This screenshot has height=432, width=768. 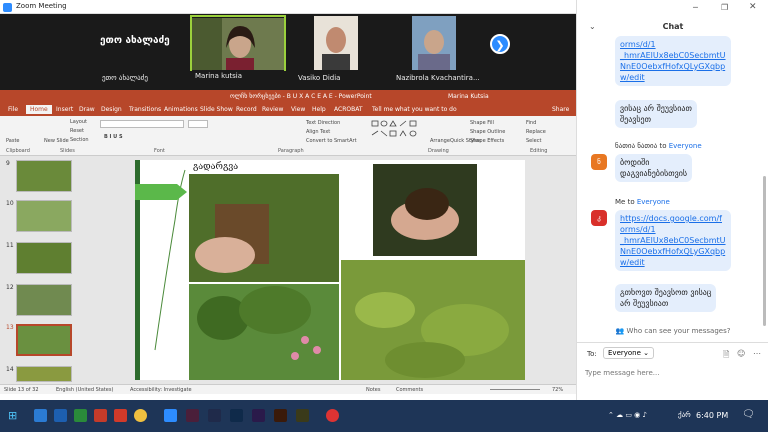 What do you see at coordinates (125, 78) in the screenshot?
I see `participant-name: ეთო ახალაძე` at bounding box center [125, 78].